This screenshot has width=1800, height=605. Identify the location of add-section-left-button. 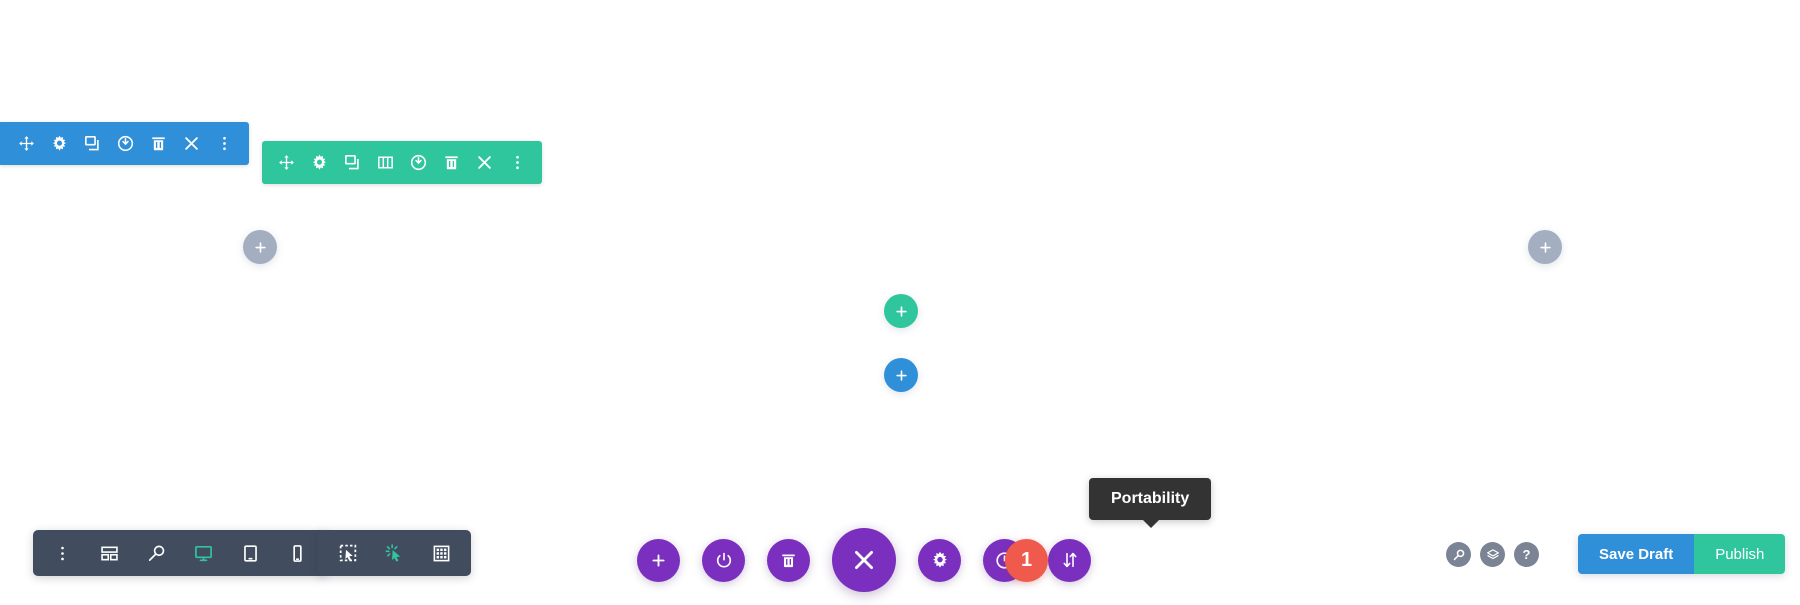
(260, 247).